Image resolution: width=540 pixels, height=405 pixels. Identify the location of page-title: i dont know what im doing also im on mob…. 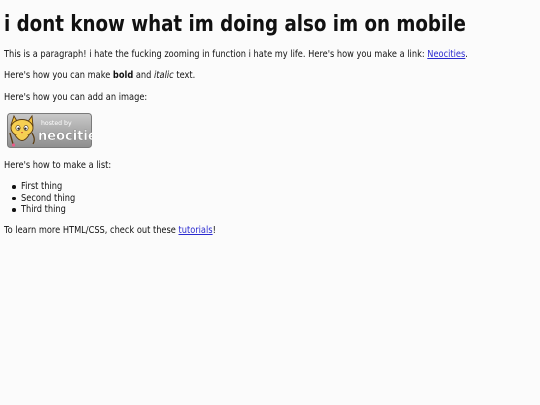
(235, 24).